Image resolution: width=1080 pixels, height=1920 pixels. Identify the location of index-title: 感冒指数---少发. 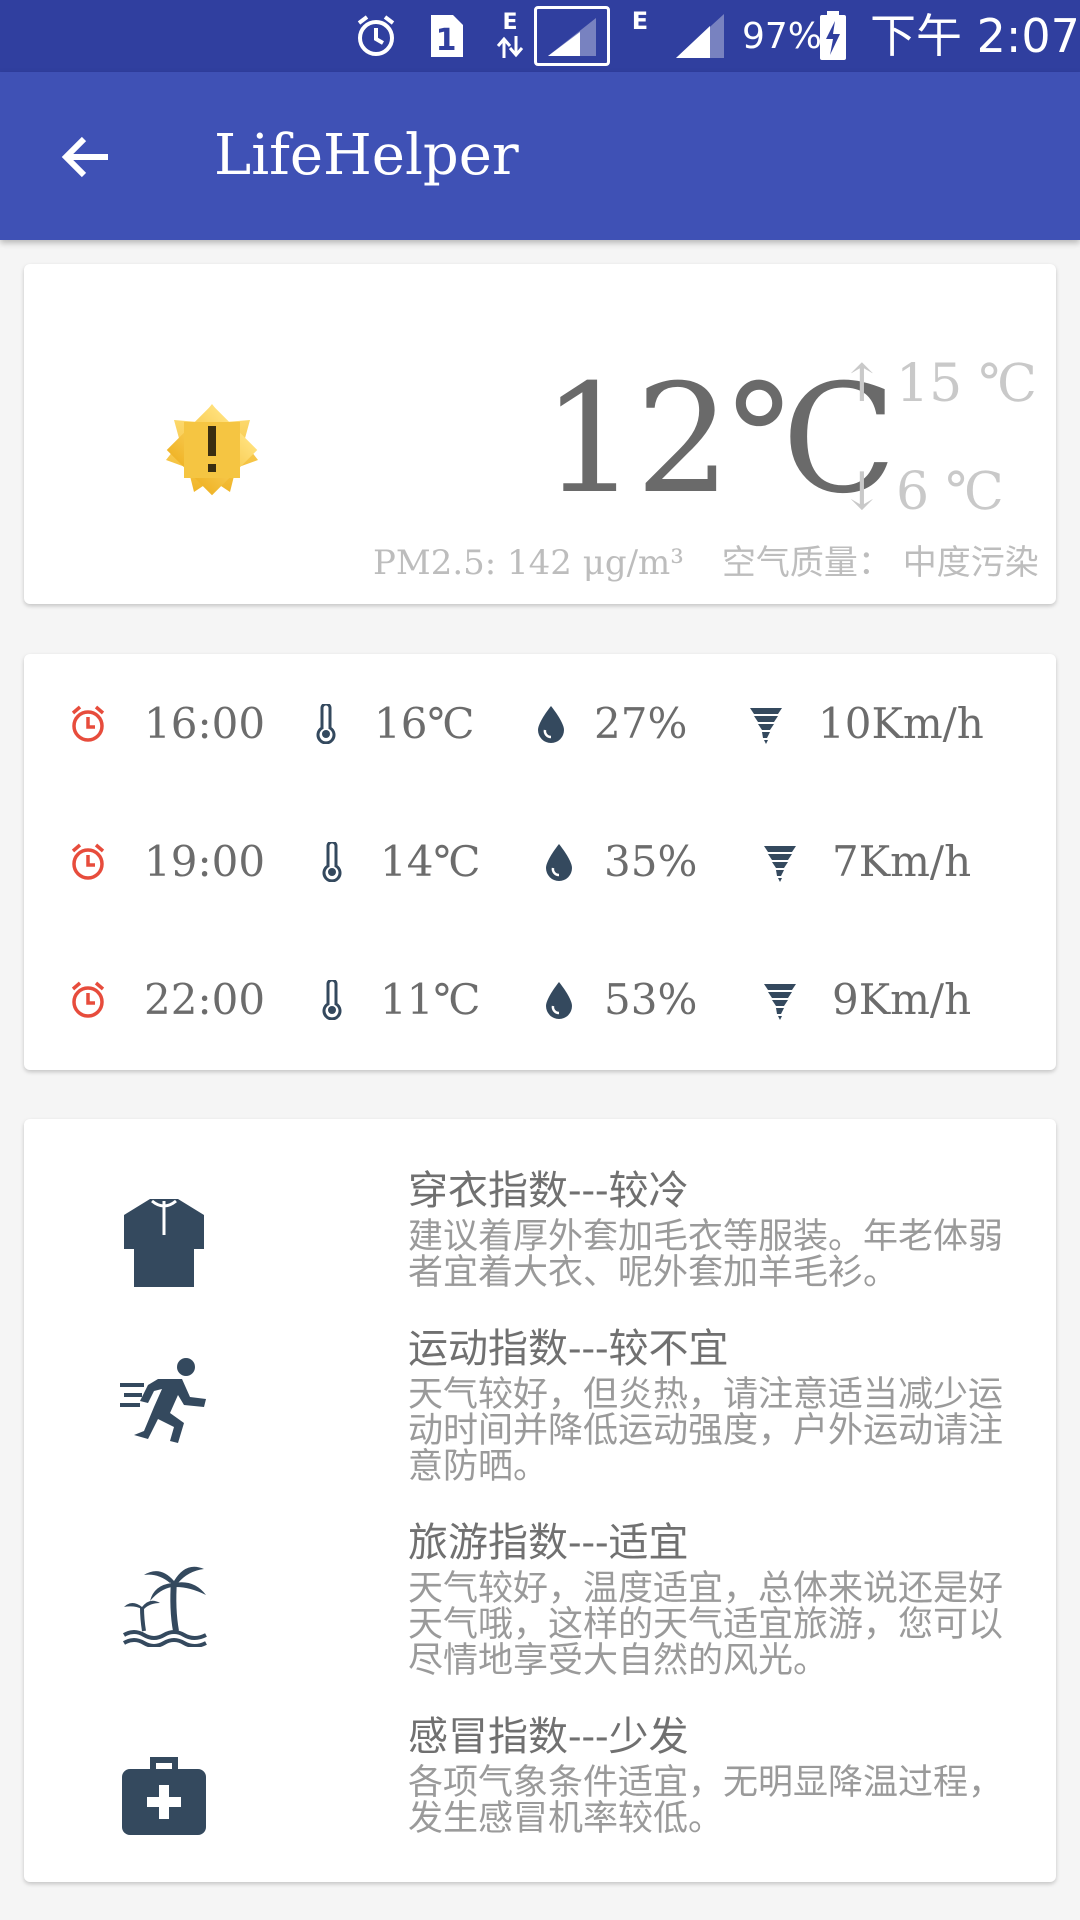
(548, 1737).